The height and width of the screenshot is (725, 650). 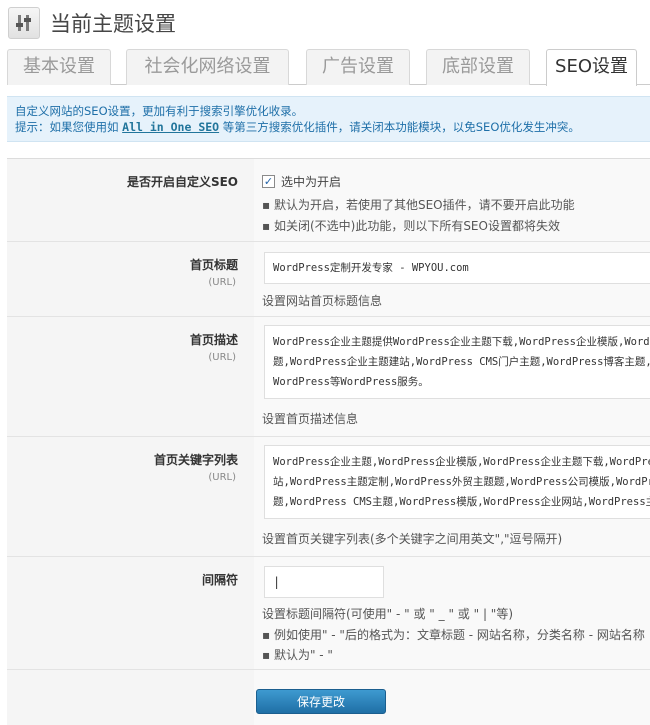 What do you see at coordinates (418, 205) in the screenshot?
I see `seo-enable-note-1: ▪ 默认为开启，若使用了其他SEO插件，请不要开启此功能` at bounding box center [418, 205].